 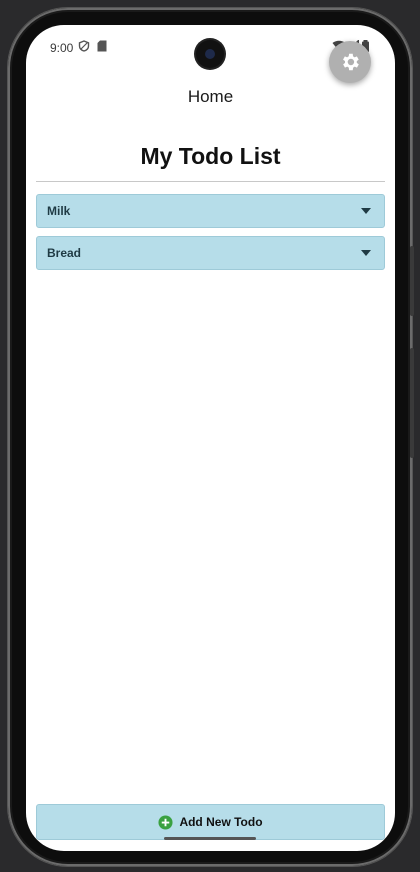 What do you see at coordinates (221, 822) in the screenshot?
I see `add-button-label: Add New Todo` at bounding box center [221, 822].